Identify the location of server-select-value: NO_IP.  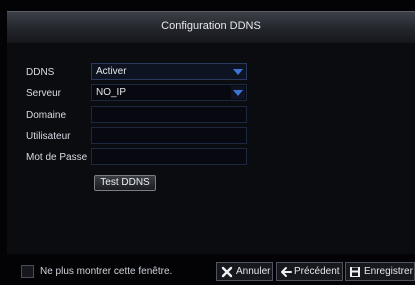
(111, 92).